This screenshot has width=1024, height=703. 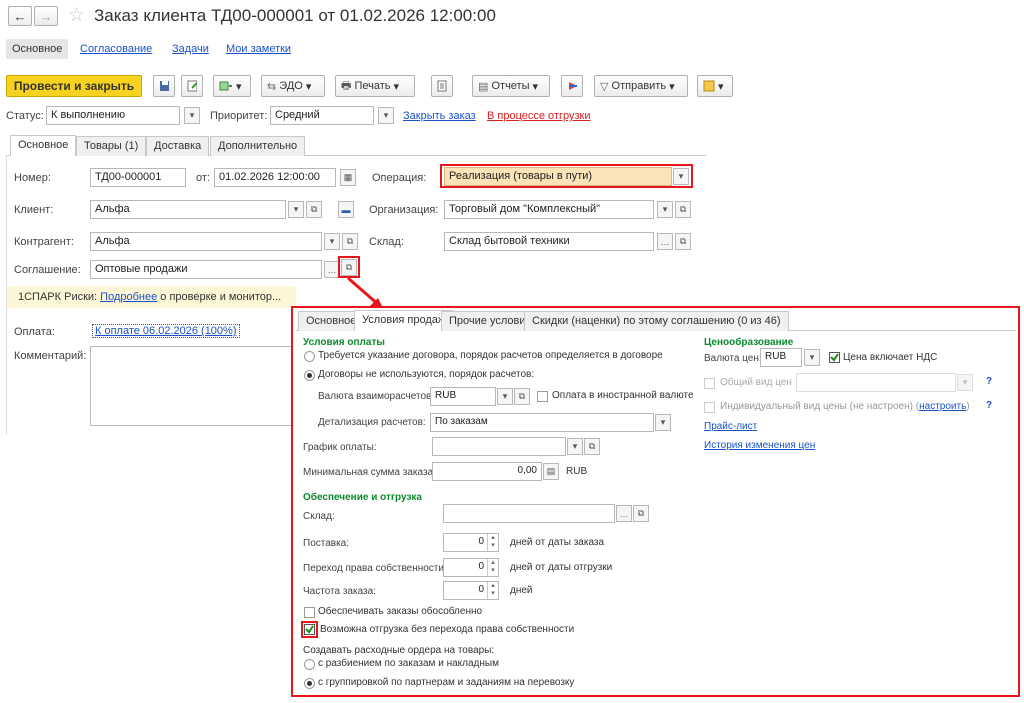 I want to click on settlement-currency-field: RUB, so click(x=463, y=396).